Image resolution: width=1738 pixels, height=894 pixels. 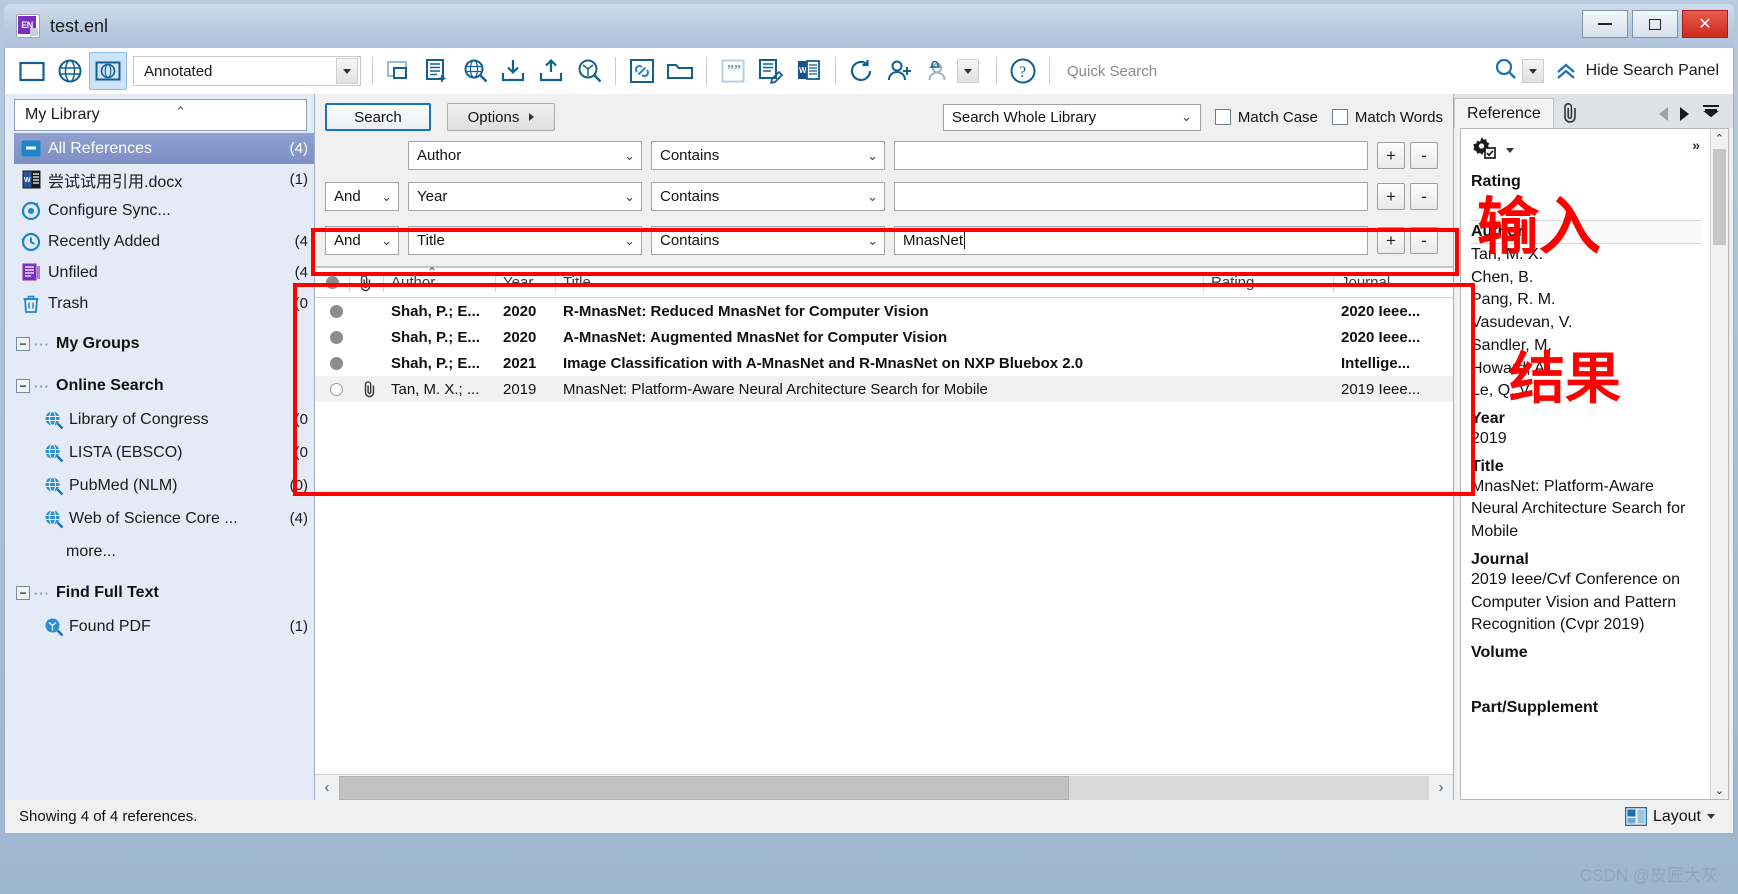 I want to click on sidebar-item-unfiled: Unfiled (4, so click(x=164, y=272).